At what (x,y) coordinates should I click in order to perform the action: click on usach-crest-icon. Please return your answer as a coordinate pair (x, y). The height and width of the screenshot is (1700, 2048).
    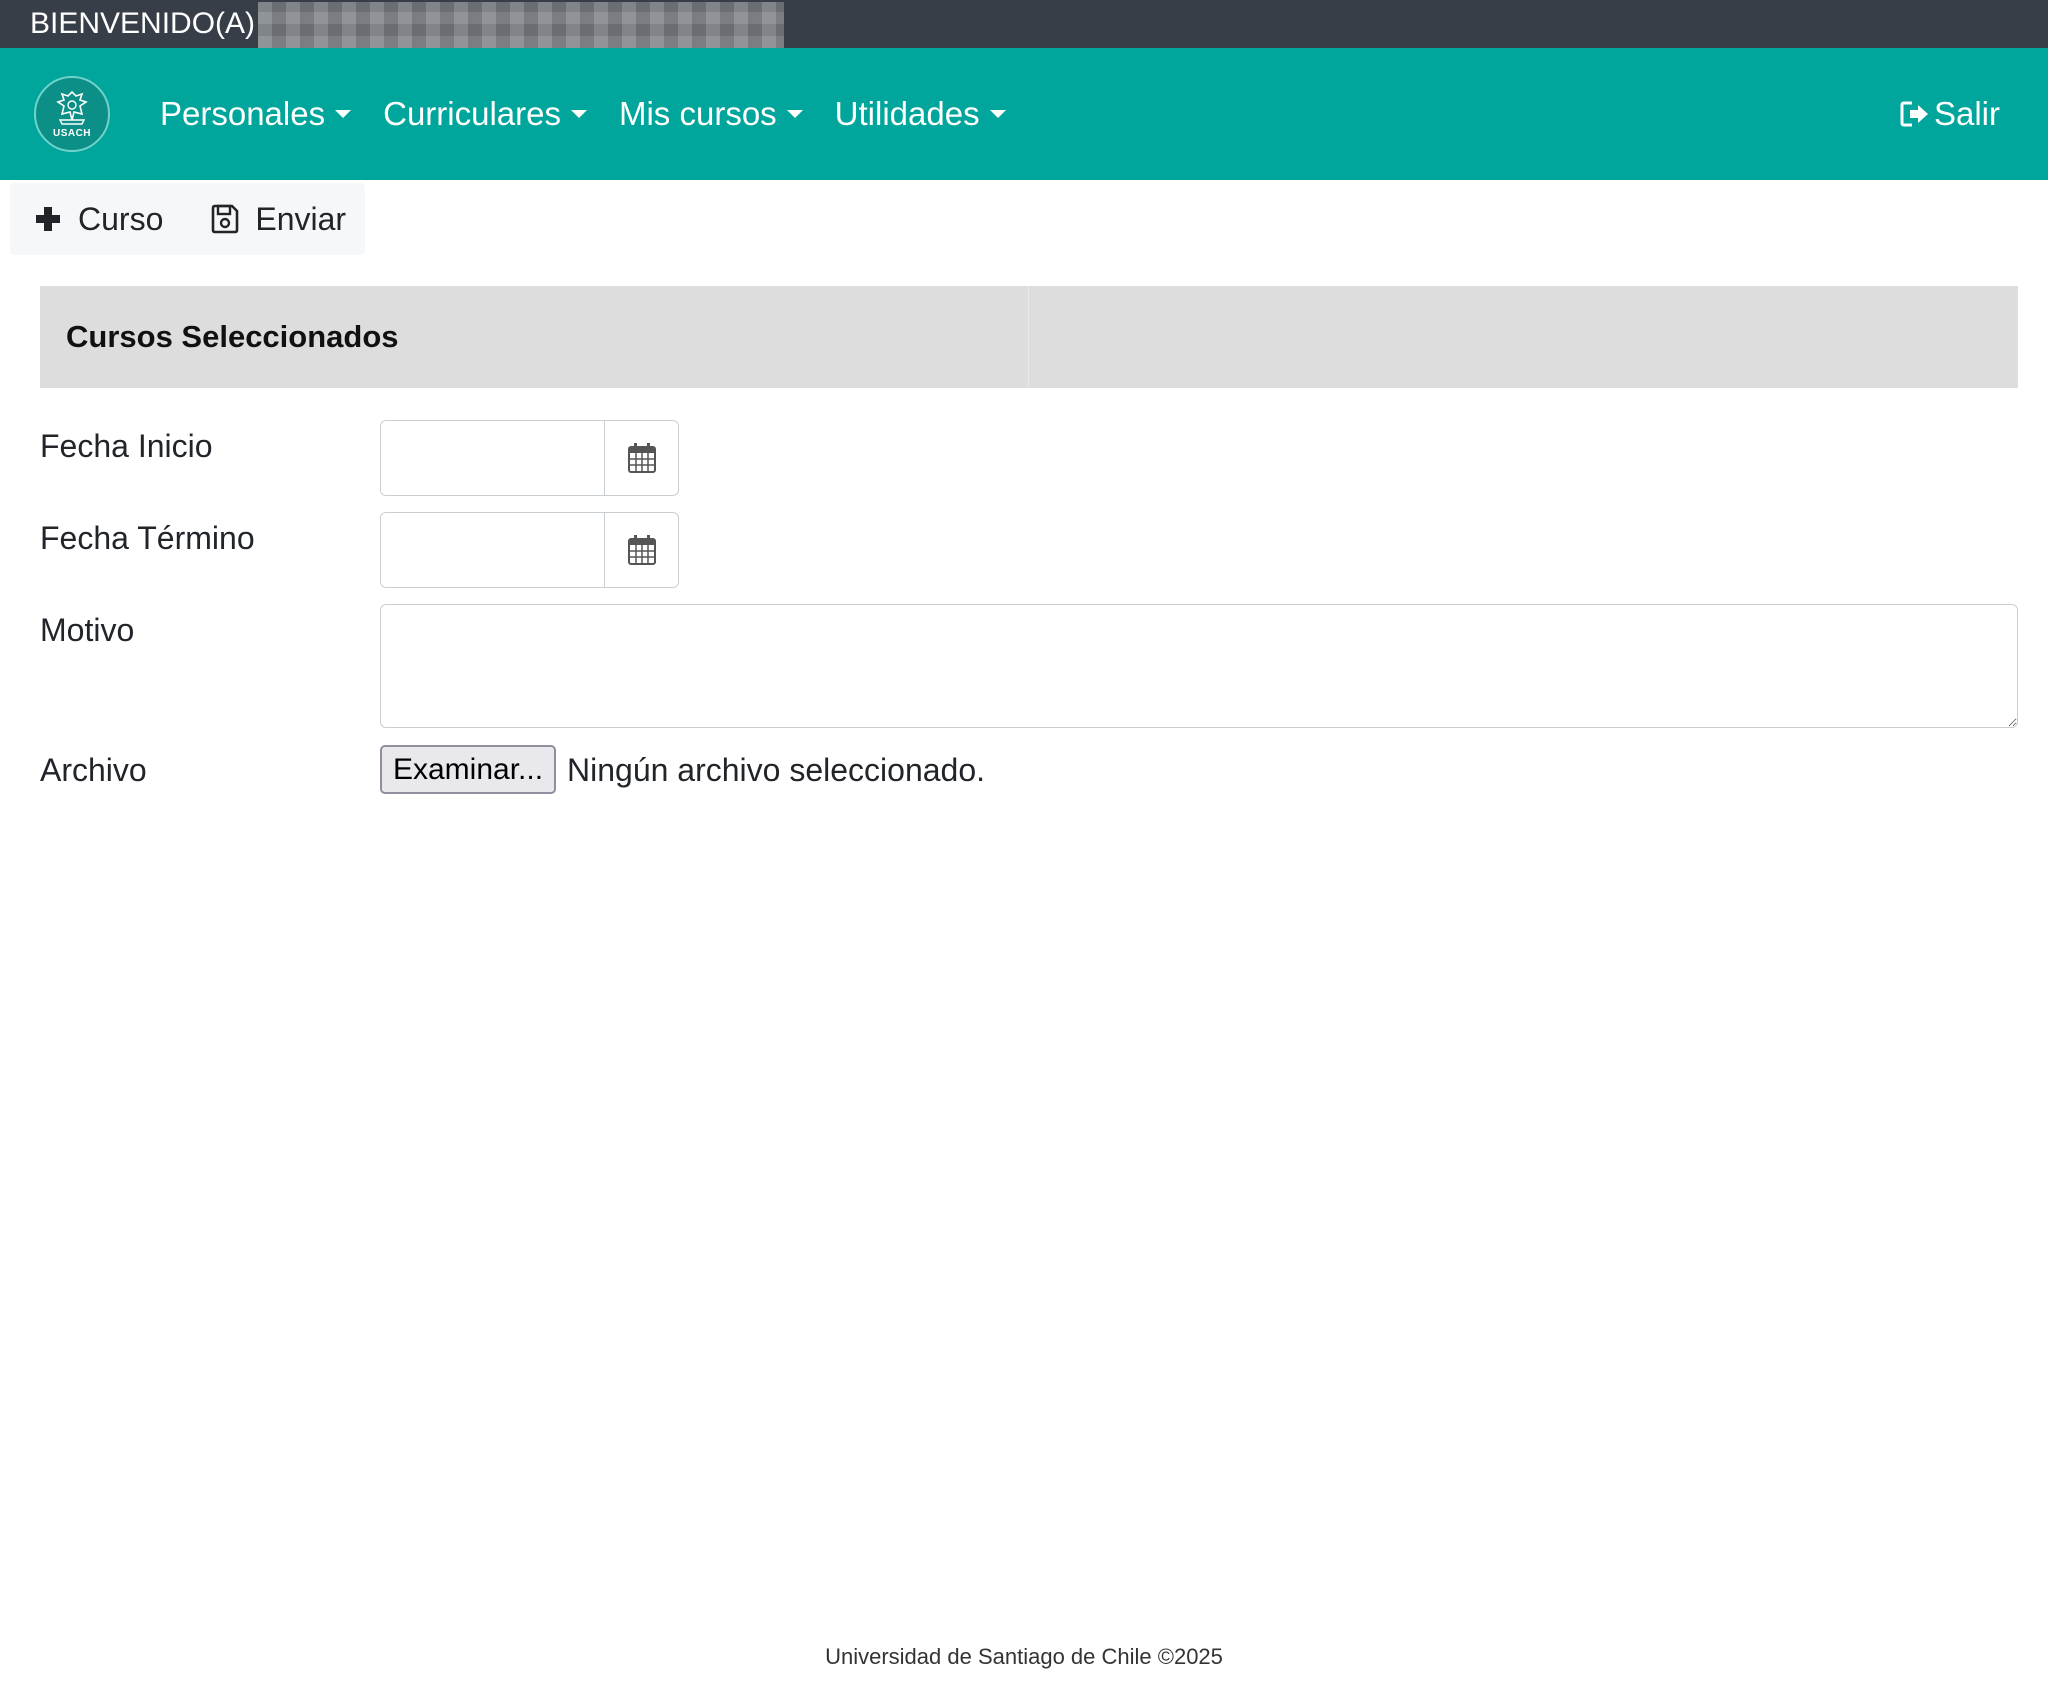
    Looking at the image, I should click on (72, 107).